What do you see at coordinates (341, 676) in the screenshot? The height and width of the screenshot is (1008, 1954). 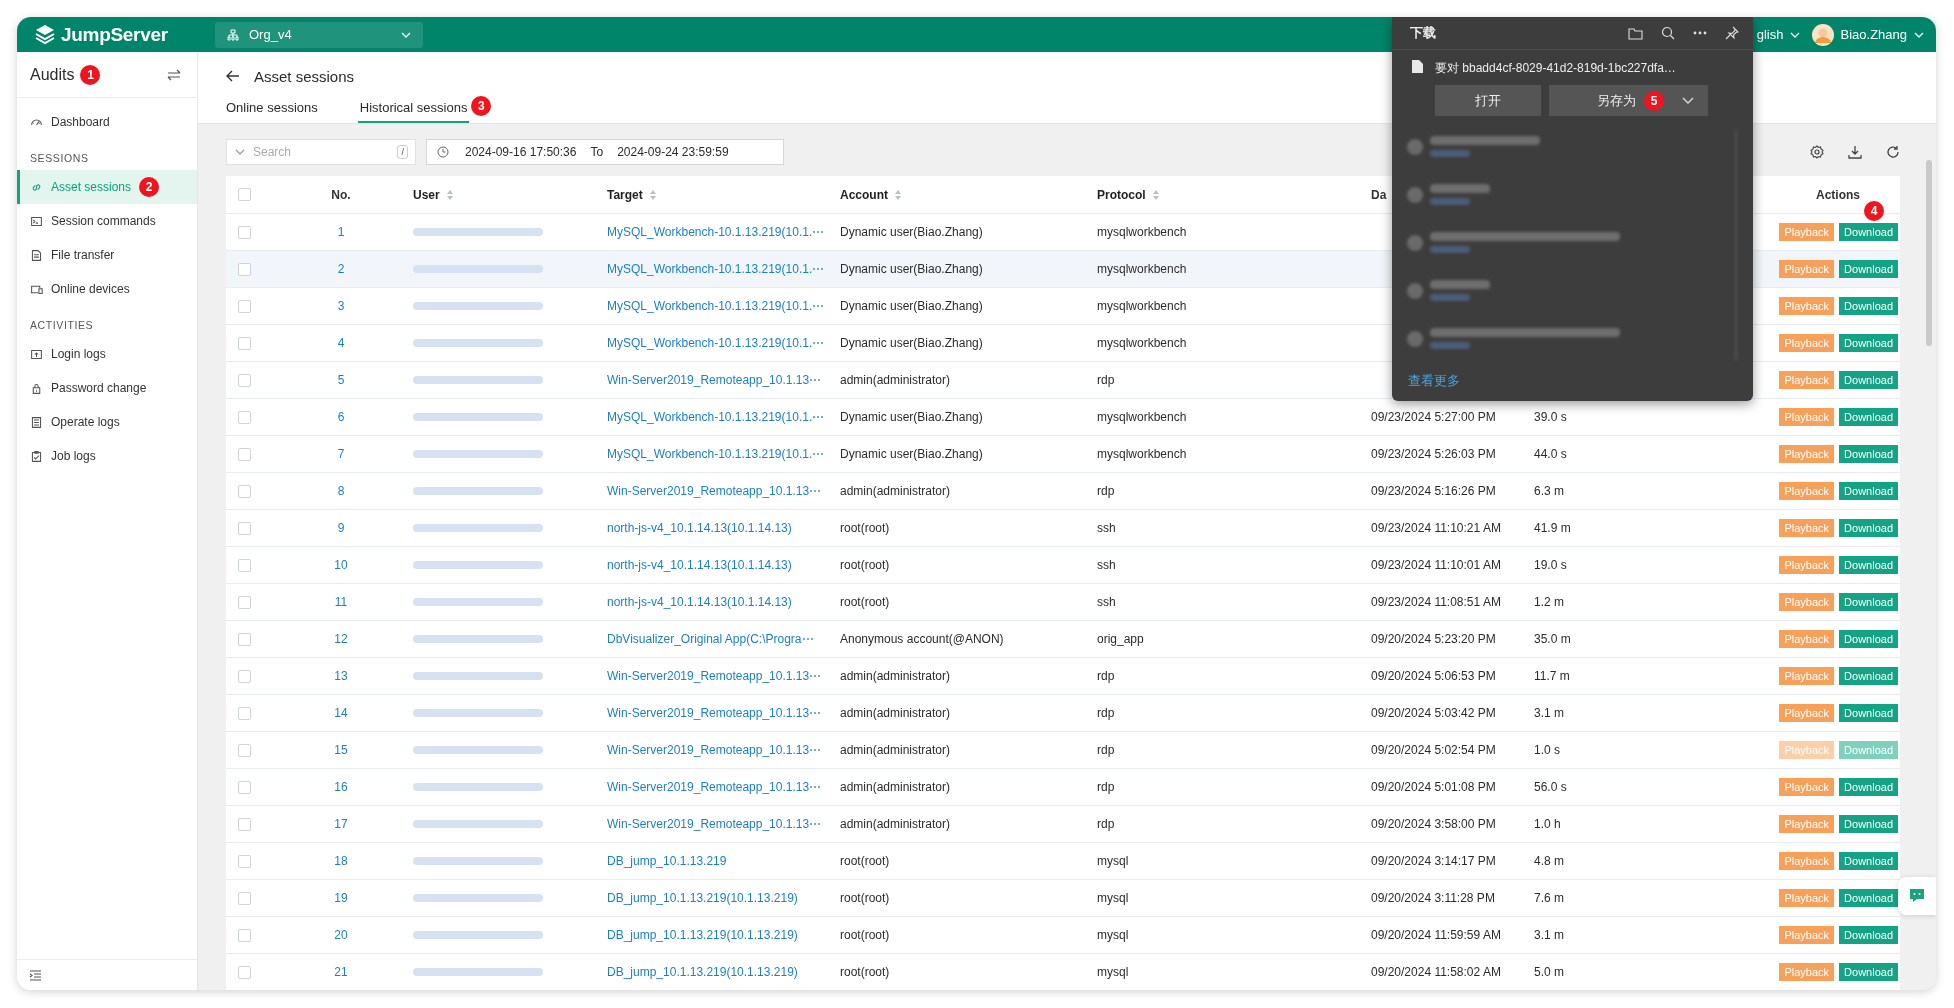 I see `row-number-link: 13` at bounding box center [341, 676].